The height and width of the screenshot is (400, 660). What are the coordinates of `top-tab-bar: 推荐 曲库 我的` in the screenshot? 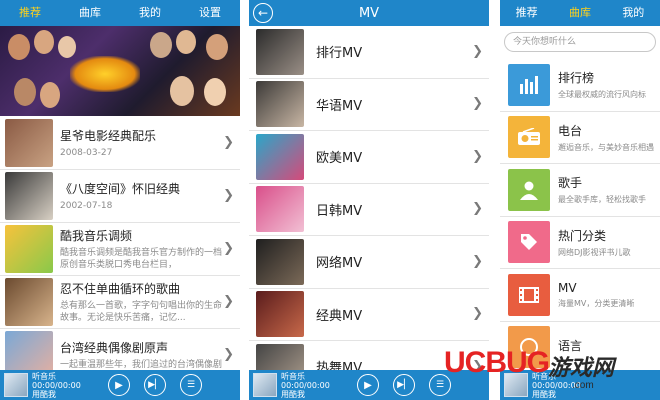 It's located at (580, 13).